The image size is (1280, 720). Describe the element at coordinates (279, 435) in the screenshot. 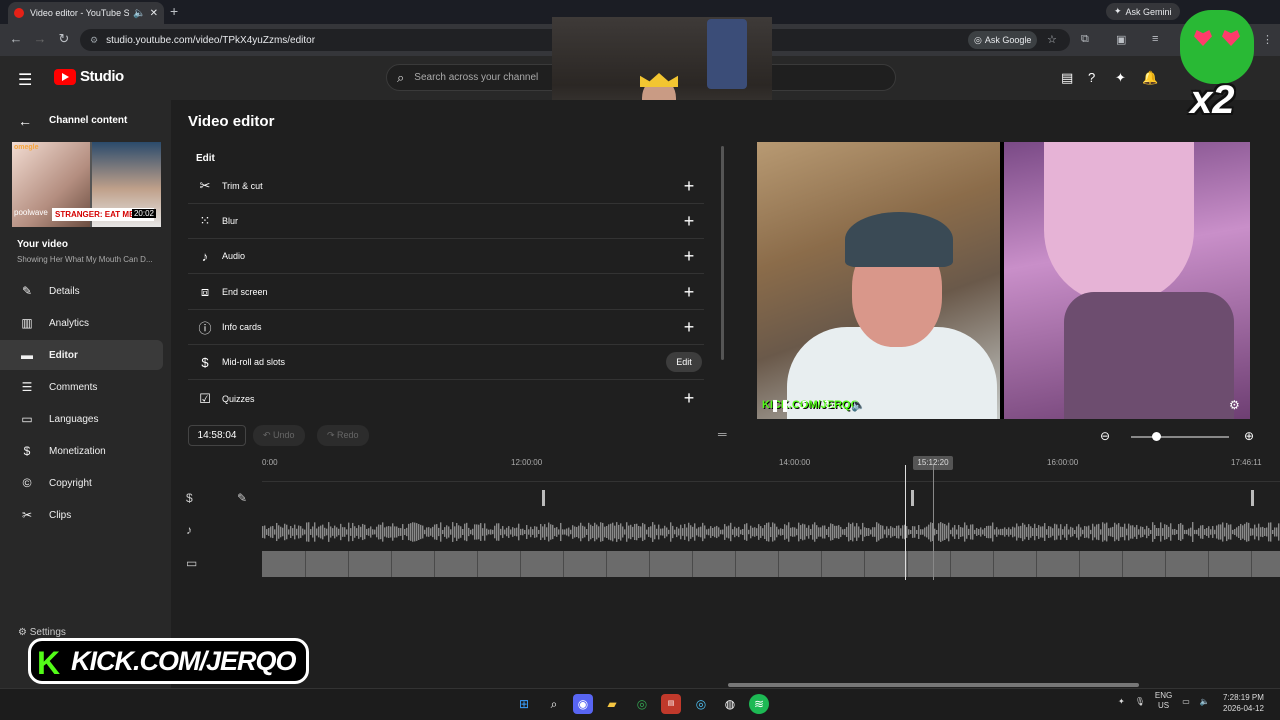

I see `undo-button: ↶ Undo` at that location.